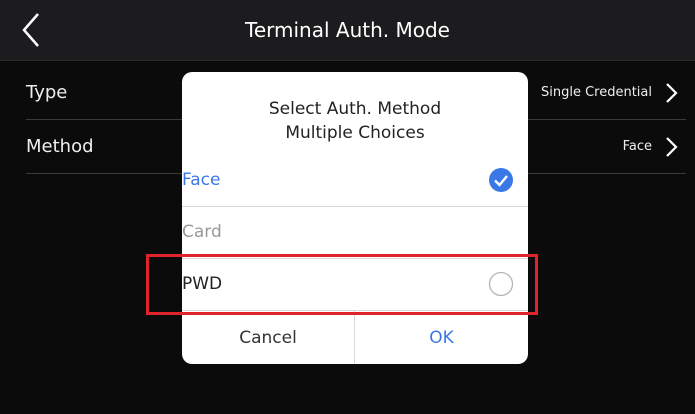 This screenshot has height=414, width=695. I want to click on ok-button: OK, so click(441, 337).